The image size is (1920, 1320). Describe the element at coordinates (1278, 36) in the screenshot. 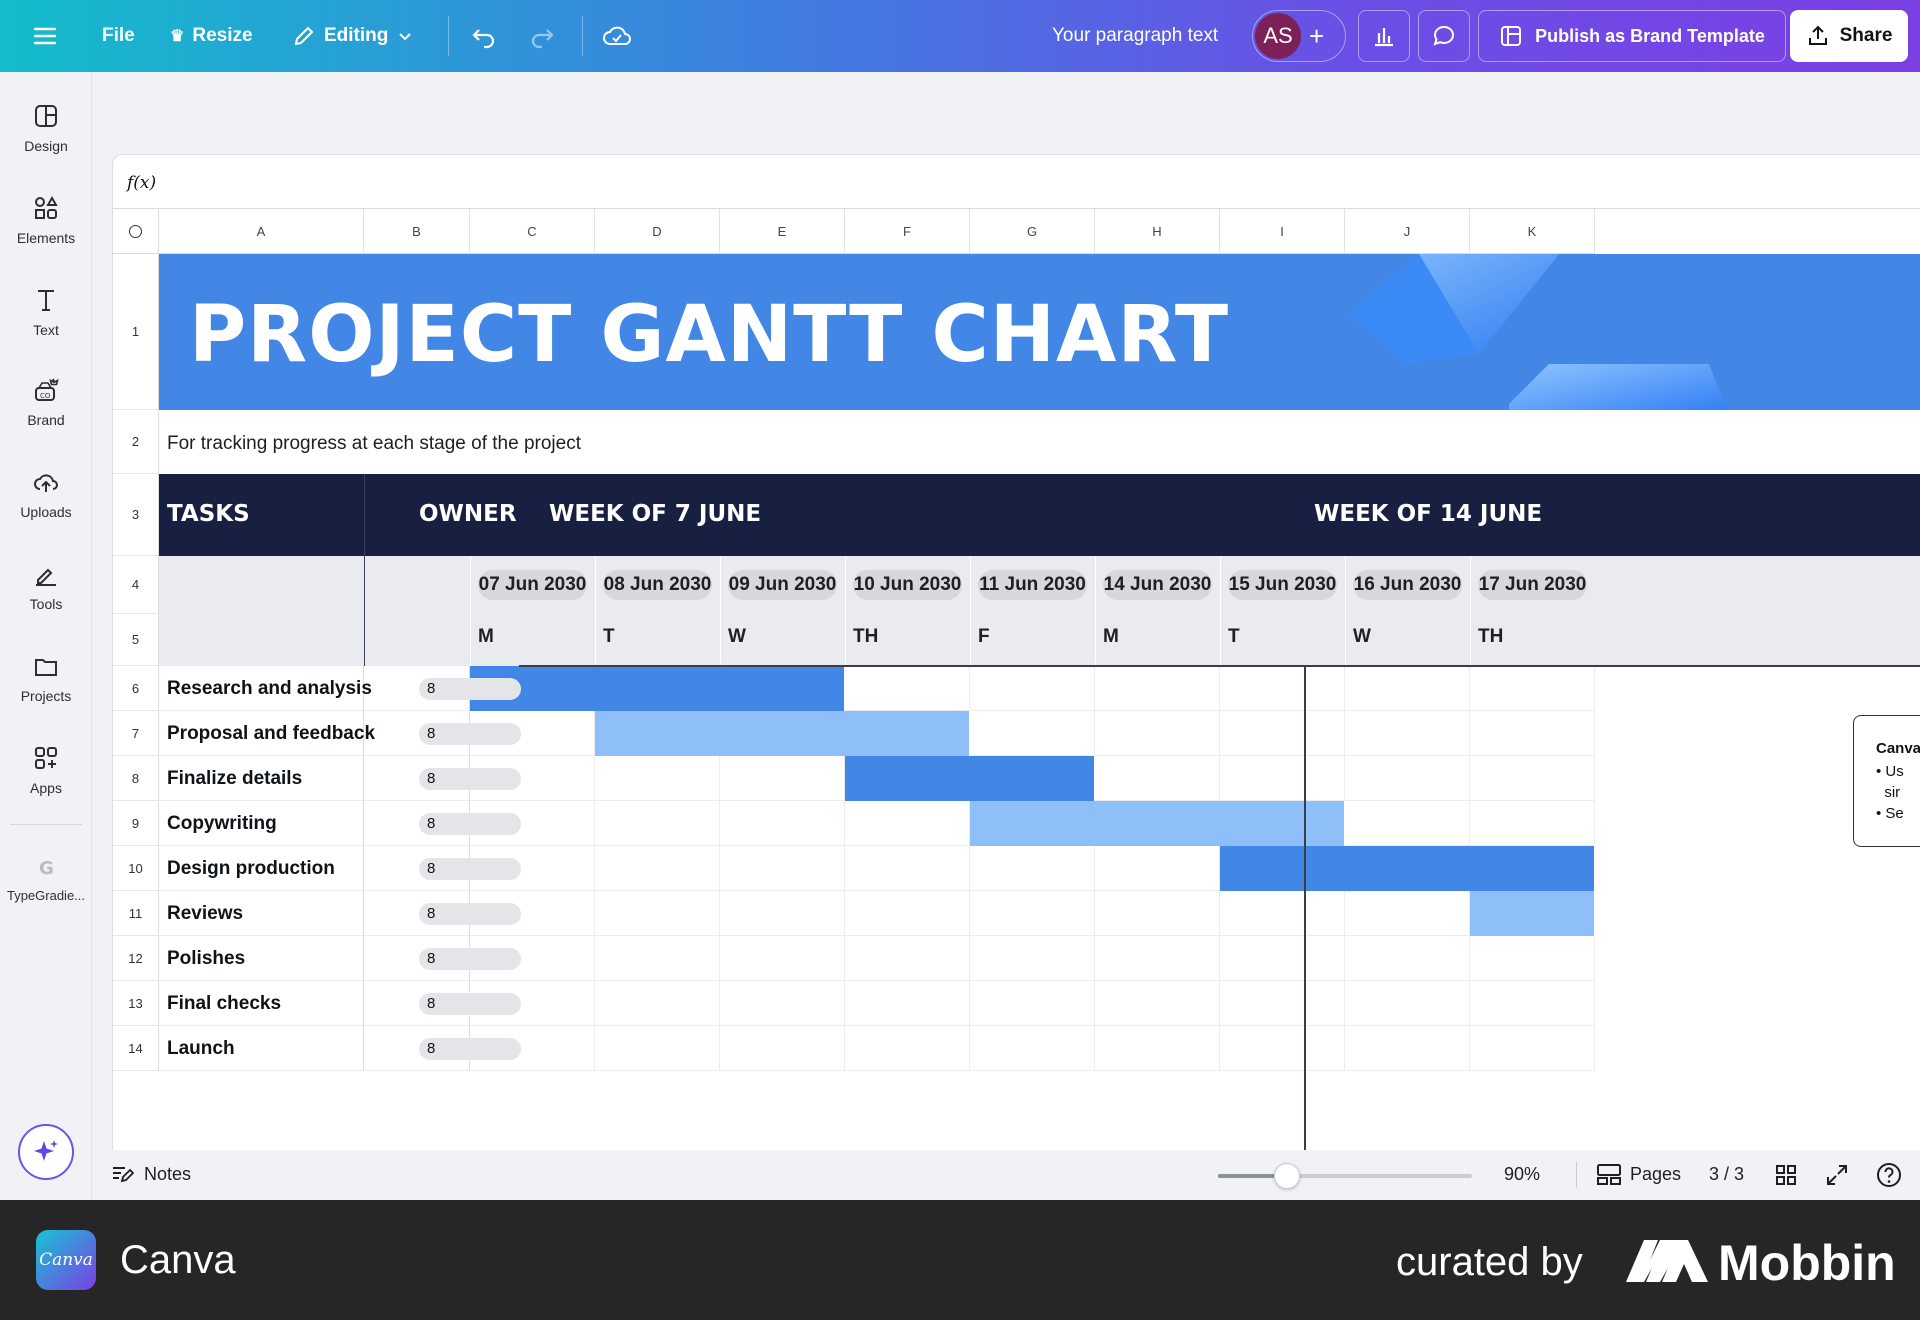

I see `avatar: AS` at that location.